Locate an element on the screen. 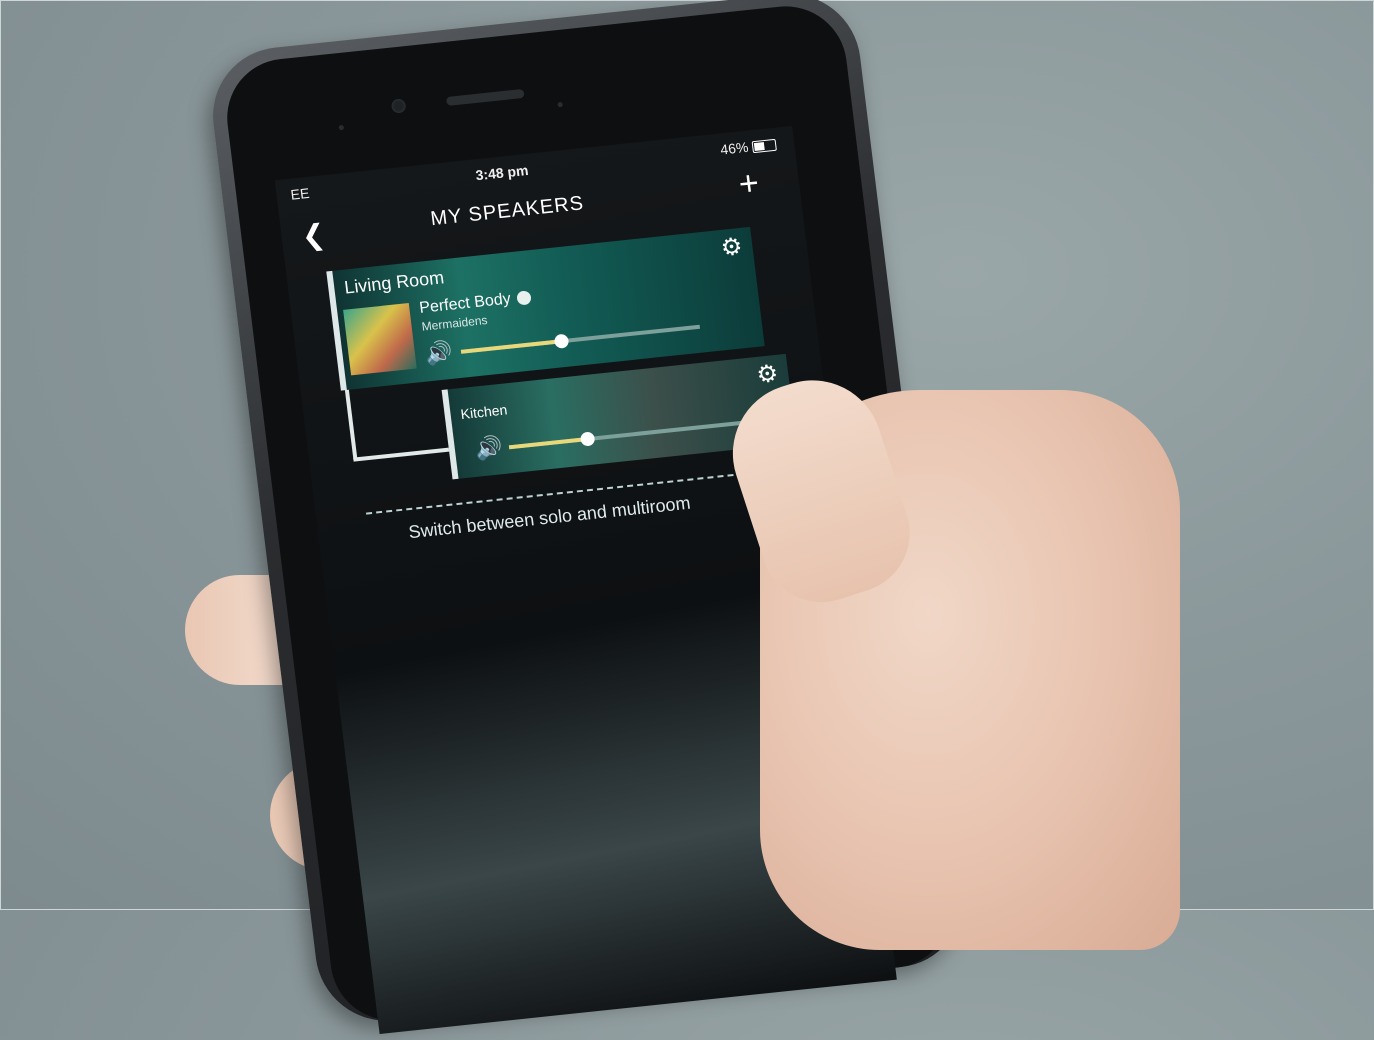 This screenshot has width=1374, height=1040. track-title-text: Perfect Body is located at coordinates (465, 303).